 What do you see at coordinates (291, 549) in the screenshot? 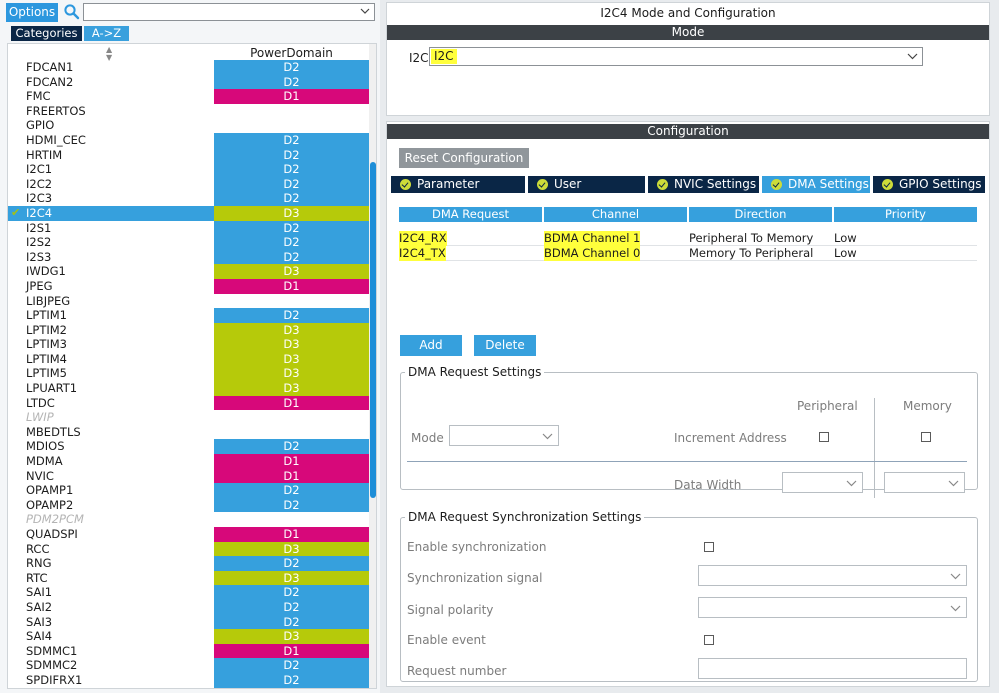
I see `power-domain-badge: D3` at bounding box center [291, 549].